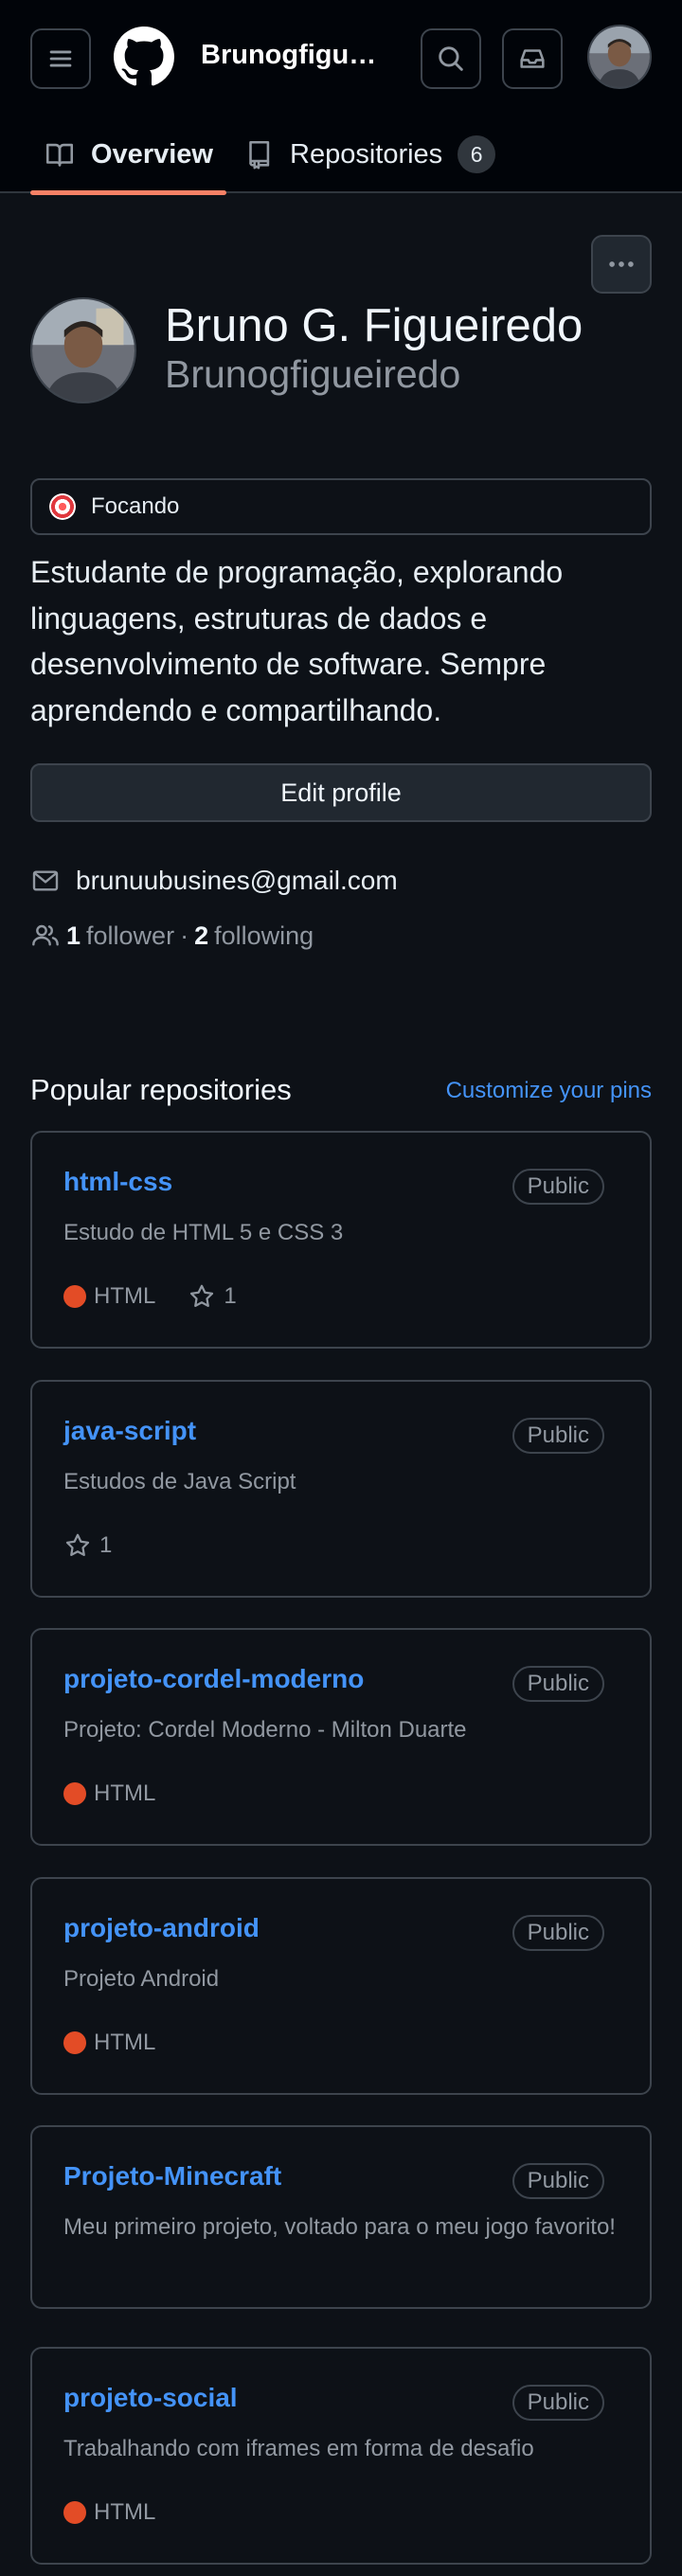  What do you see at coordinates (295, 55) in the screenshot?
I see `profile-owner-name: Brunogfigueiredo` at bounding box center [295, 55].